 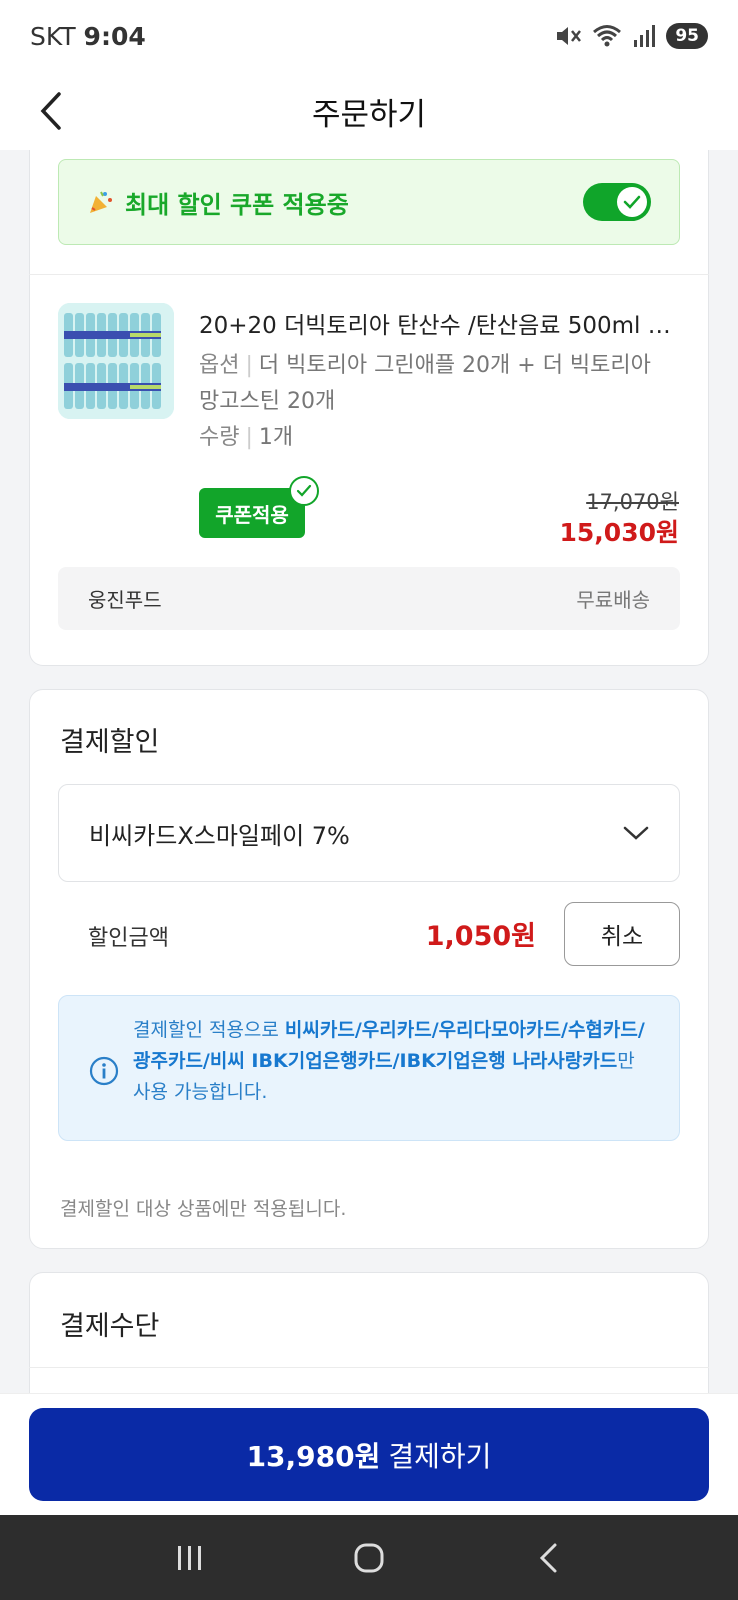 I want to click on page-title: 주문하기, so click(x=369, y=114).